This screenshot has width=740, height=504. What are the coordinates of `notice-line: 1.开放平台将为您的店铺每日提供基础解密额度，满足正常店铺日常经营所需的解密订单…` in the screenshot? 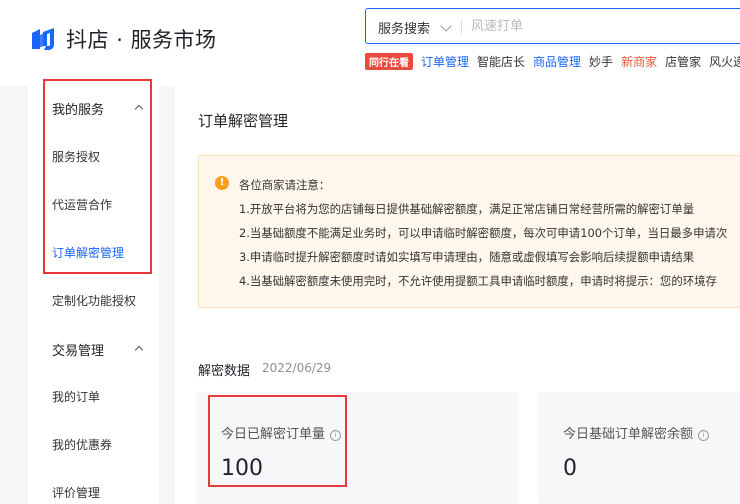 It's located at (467, 209).